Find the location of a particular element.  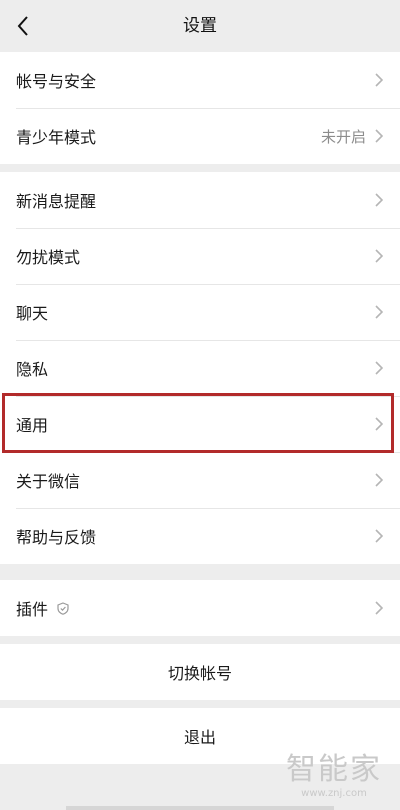

watermark-url: www.znj.com is located at coordinates (334, 793).